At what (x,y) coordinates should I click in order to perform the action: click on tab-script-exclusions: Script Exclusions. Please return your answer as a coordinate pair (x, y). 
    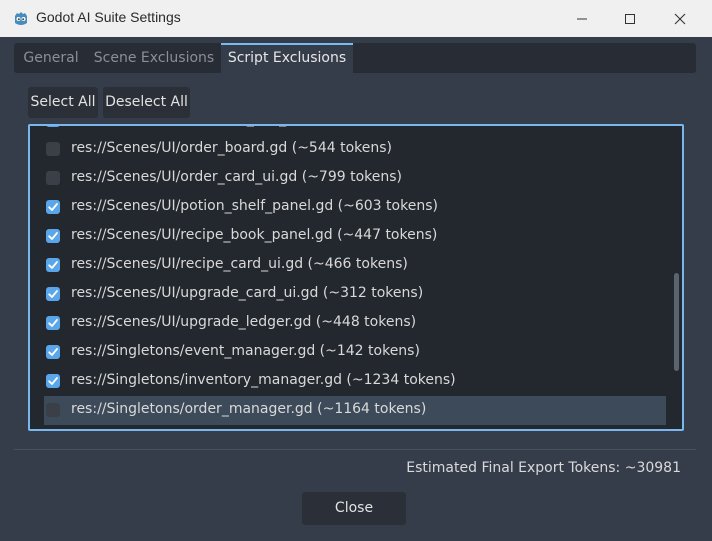
    Looking at the image, I should click on (287, 58).